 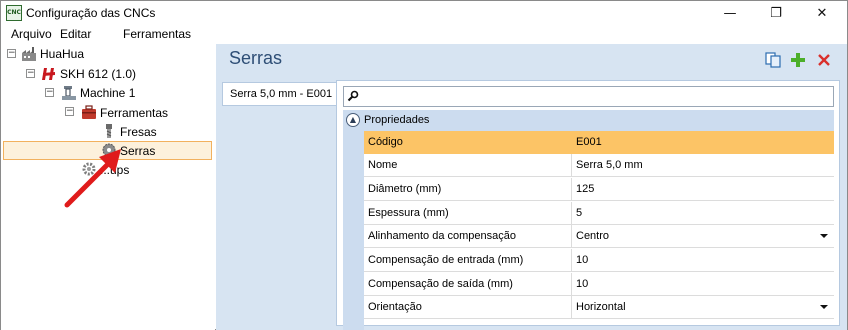 What do you see at coordinates (107, 93) in the screenshot?
I see `tree-item-machine1: Machine 1` at bounding box center [107, 93].